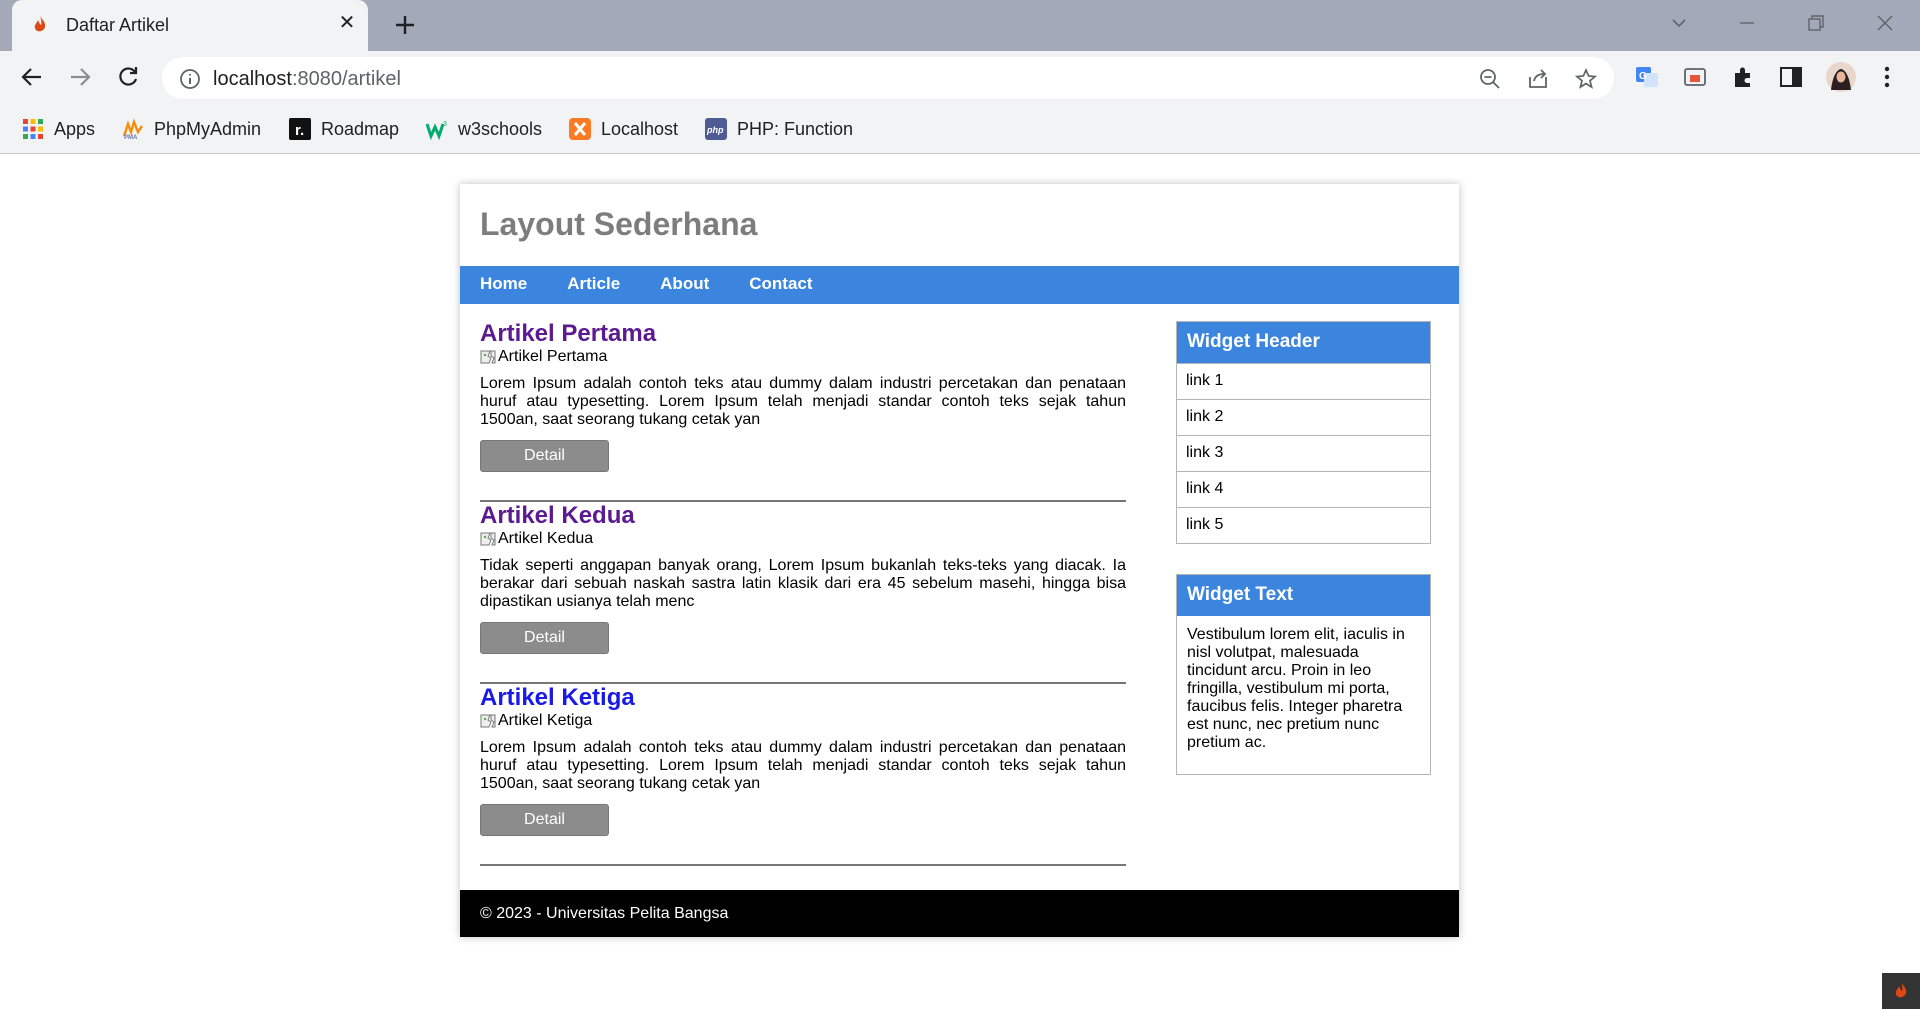 This screenshot has width=1920, height=1009. Describe the element at coordinates (1885, 23) in the screenshot. I see `close-window-icon` at that location.